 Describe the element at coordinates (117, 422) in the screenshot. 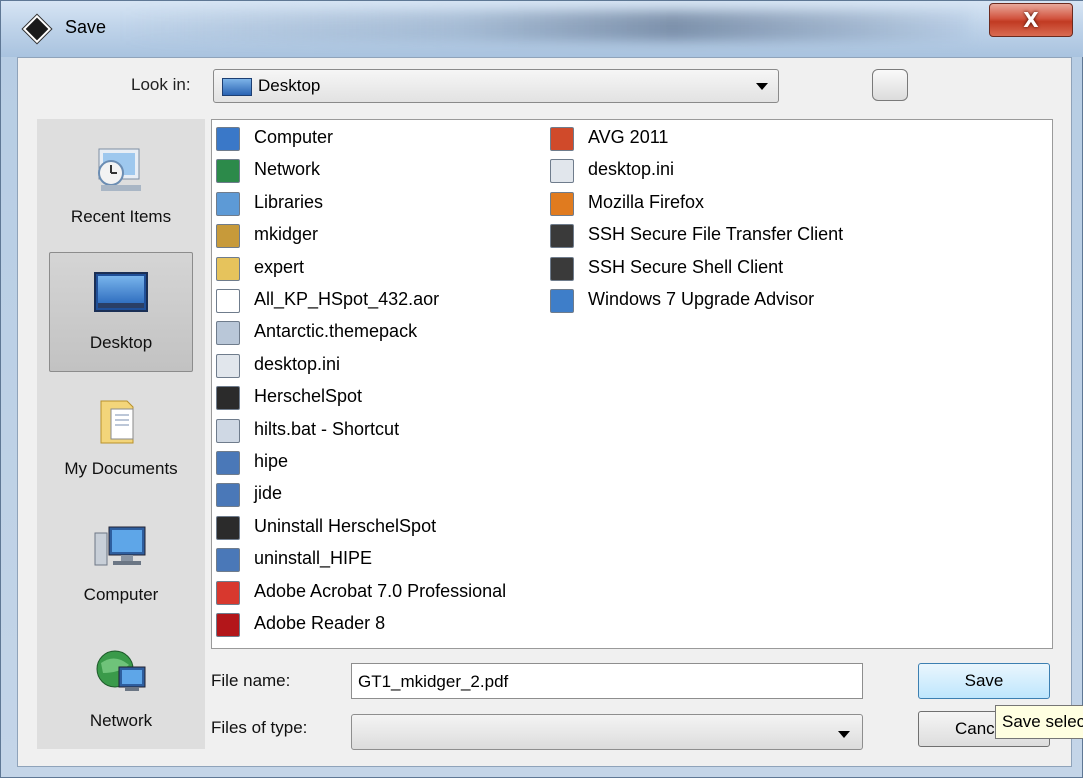

I see `documents-folder-icon` at that location.